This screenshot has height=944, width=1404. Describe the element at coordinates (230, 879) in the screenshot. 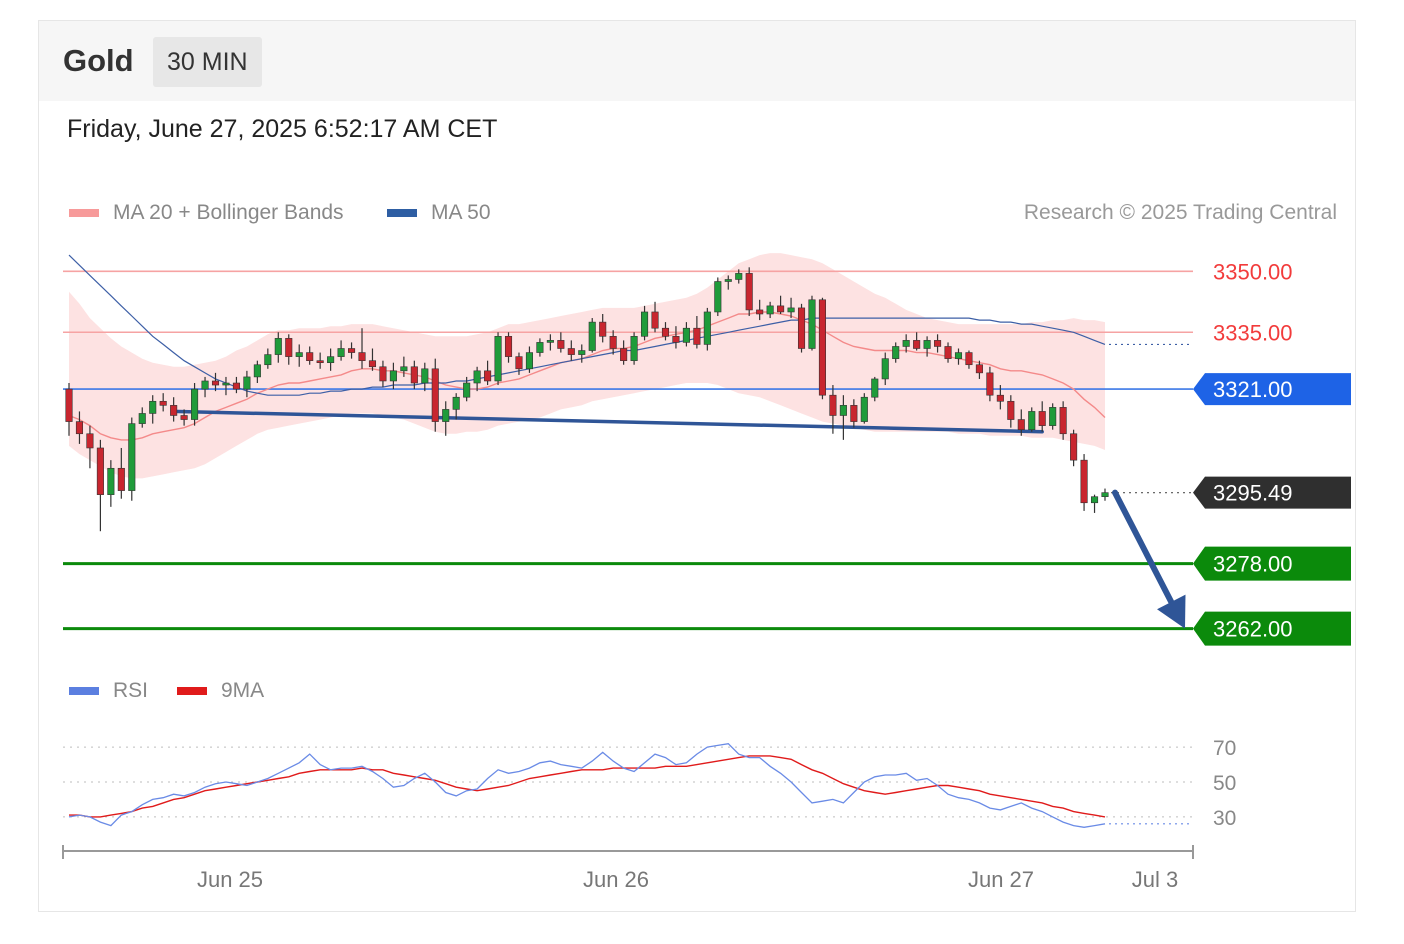

I see `x-tick-label: Jun 25` at that location.